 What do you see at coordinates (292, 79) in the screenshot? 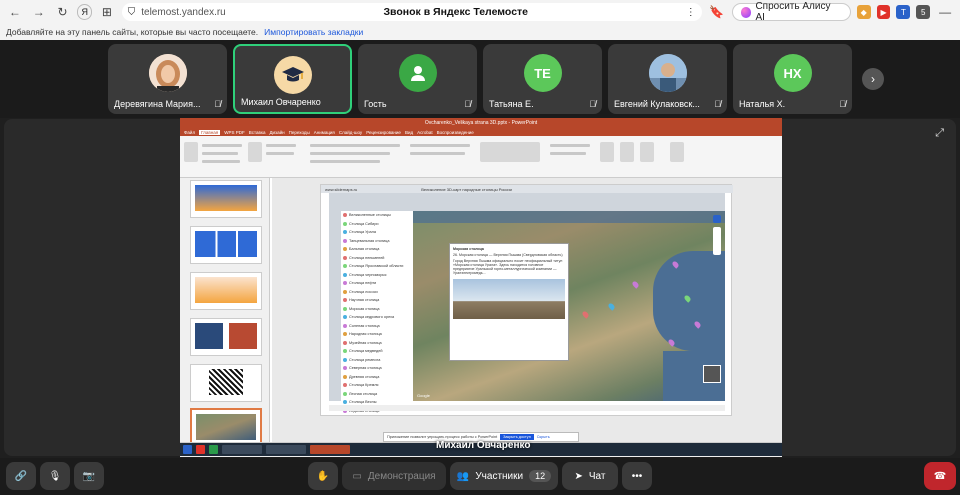
I see `participant-tile: Михаил Овчаренко` at bounding box center [292, 79].